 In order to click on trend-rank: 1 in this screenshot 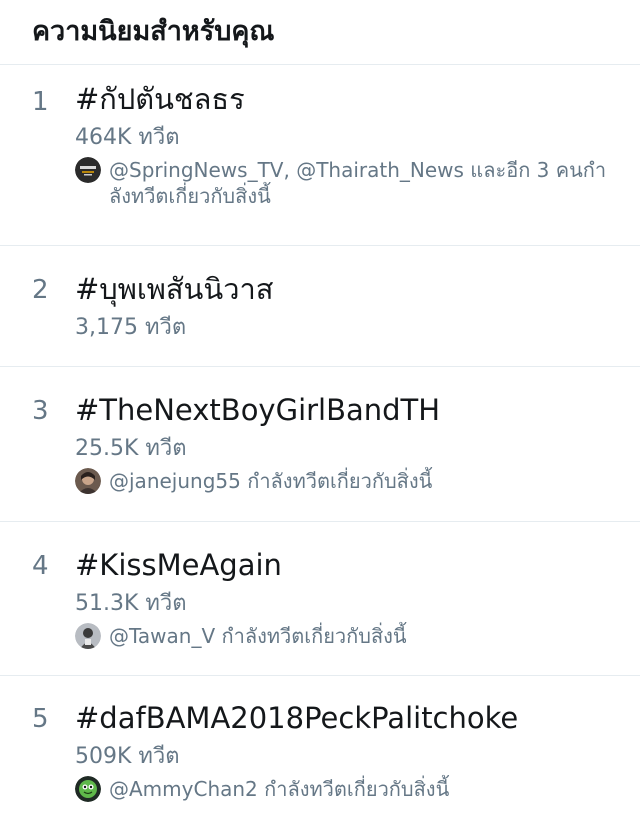, I will do `click(40, 102)`.